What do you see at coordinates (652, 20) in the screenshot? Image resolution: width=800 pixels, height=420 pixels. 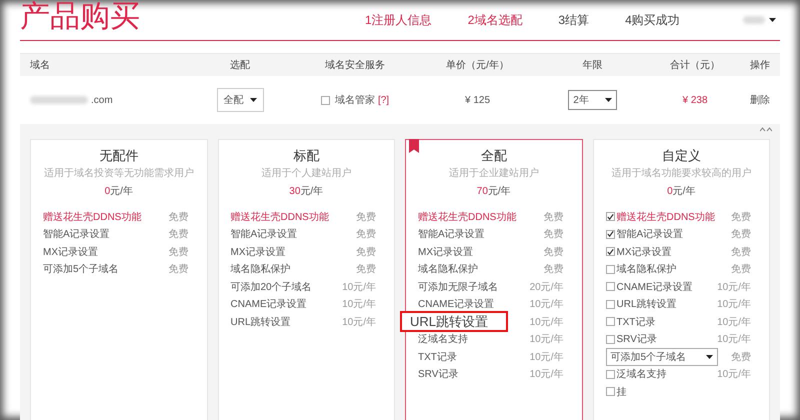 I see `progress-step: 4购买成功` at bounding box center [652, 20].